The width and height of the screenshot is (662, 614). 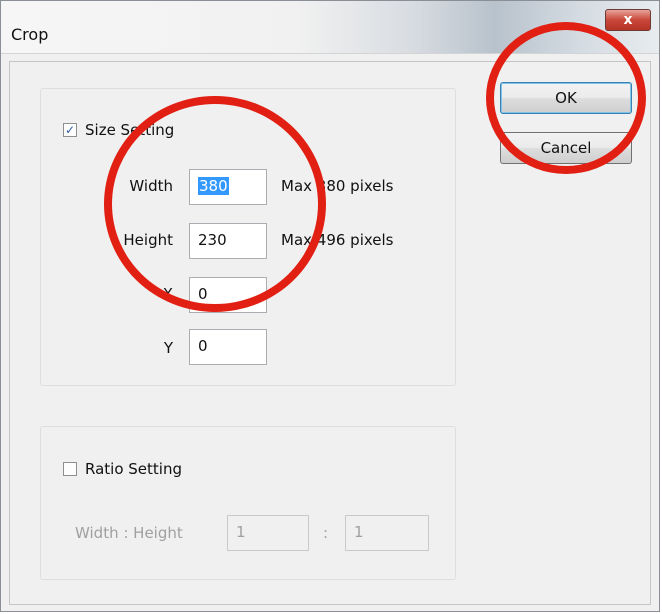 What do you see at coordinates (213, 186) in the screenshot?
I see `width-value: 380` at bounding box center [213, 186].